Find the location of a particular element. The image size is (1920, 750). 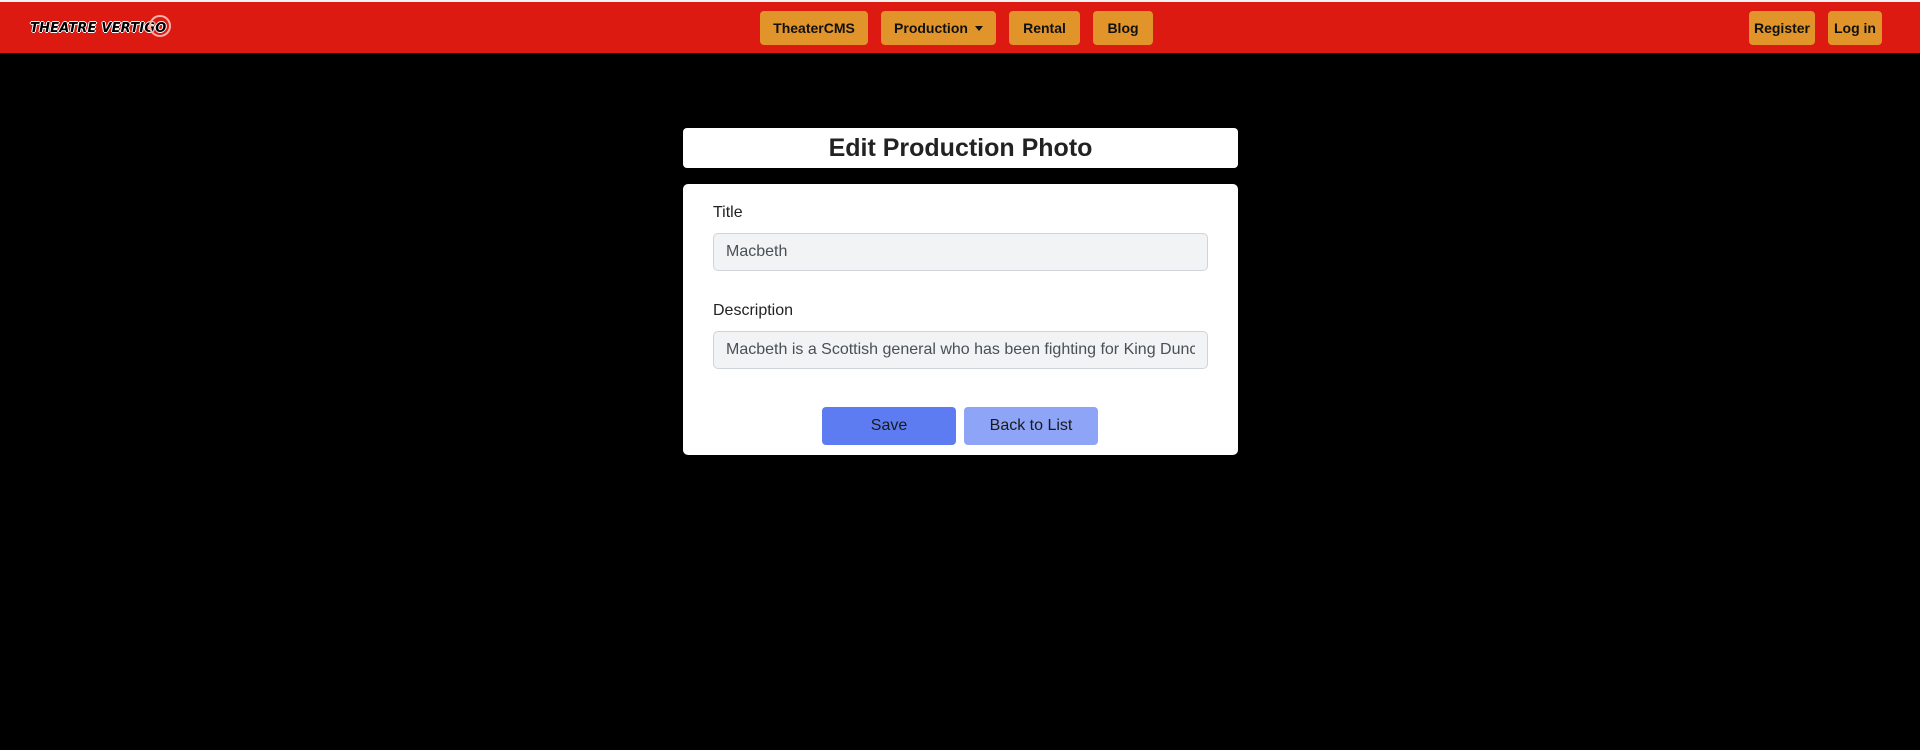

logo-text: THEATRE VERTIGO is located at coordinates (98, 28).